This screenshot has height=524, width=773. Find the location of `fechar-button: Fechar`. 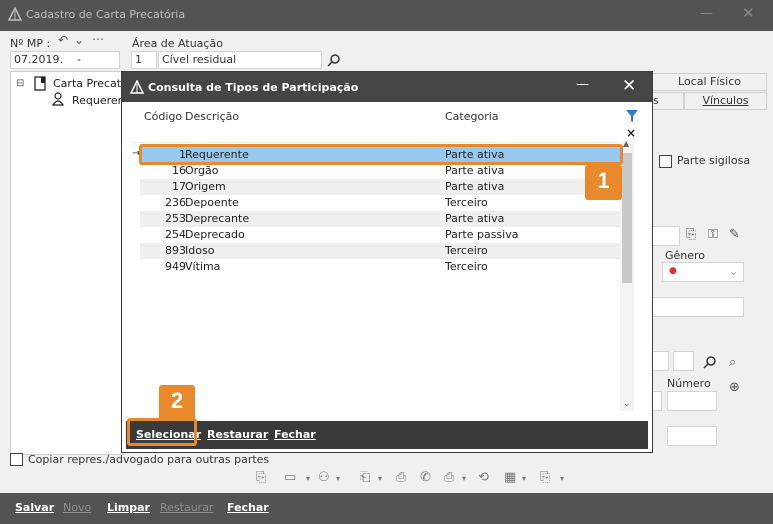

fechar-button: Fechar is located at coordinates (248, 507).